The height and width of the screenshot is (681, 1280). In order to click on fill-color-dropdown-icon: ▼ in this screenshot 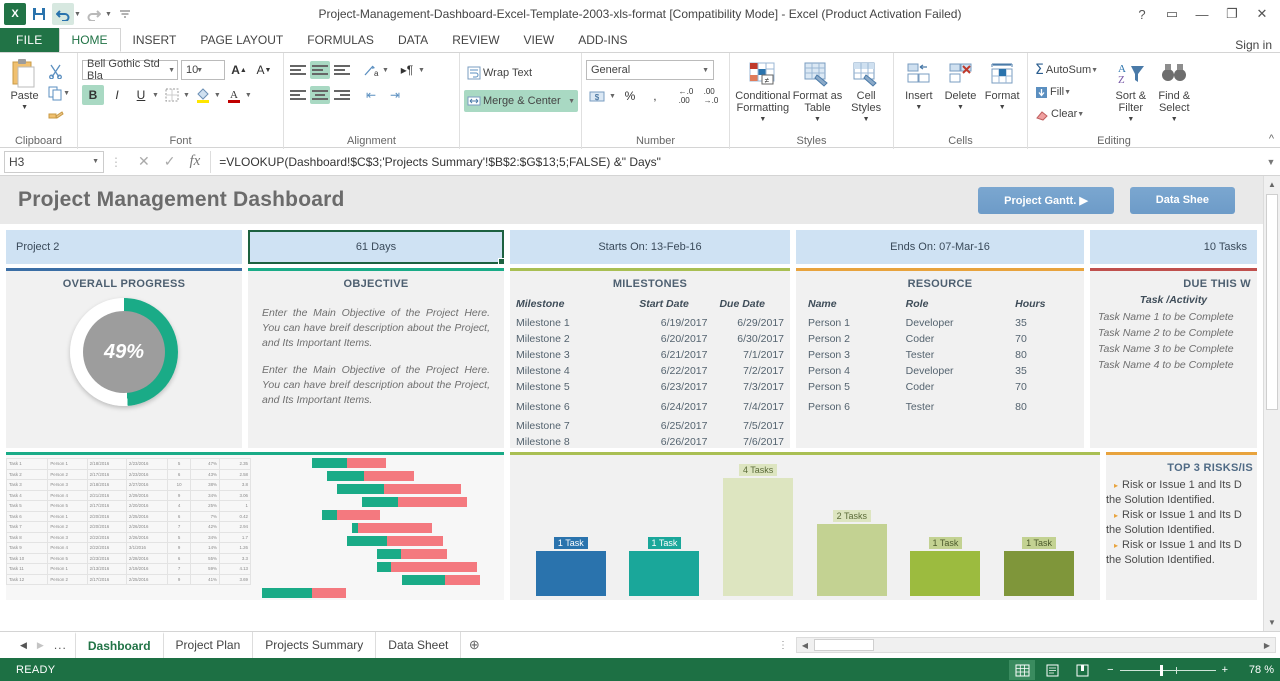, I will do `click(217, 95)`.